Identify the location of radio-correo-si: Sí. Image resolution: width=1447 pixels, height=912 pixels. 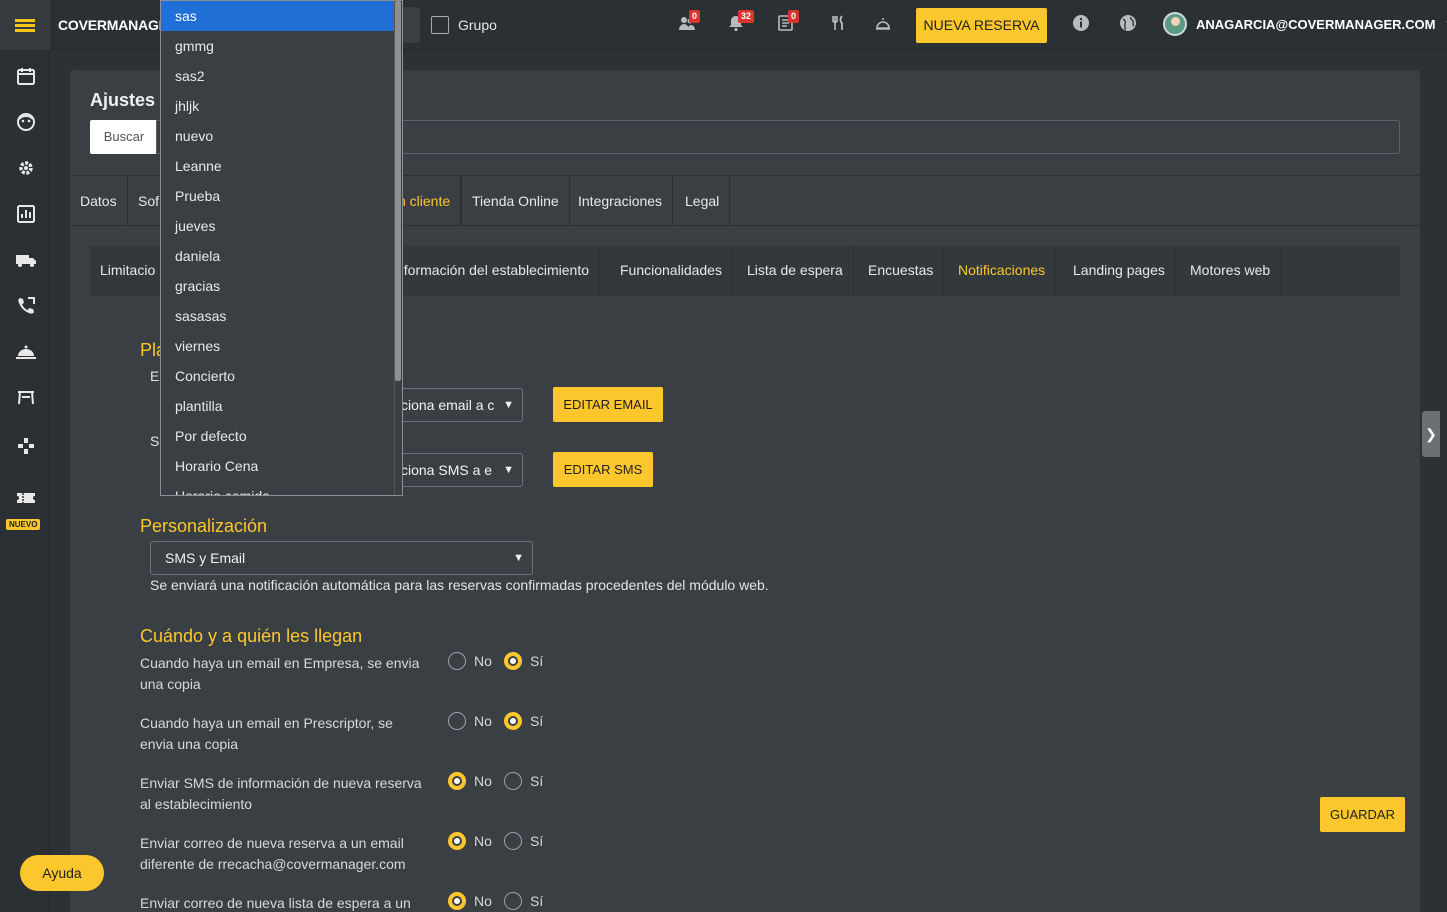
(523, 841).